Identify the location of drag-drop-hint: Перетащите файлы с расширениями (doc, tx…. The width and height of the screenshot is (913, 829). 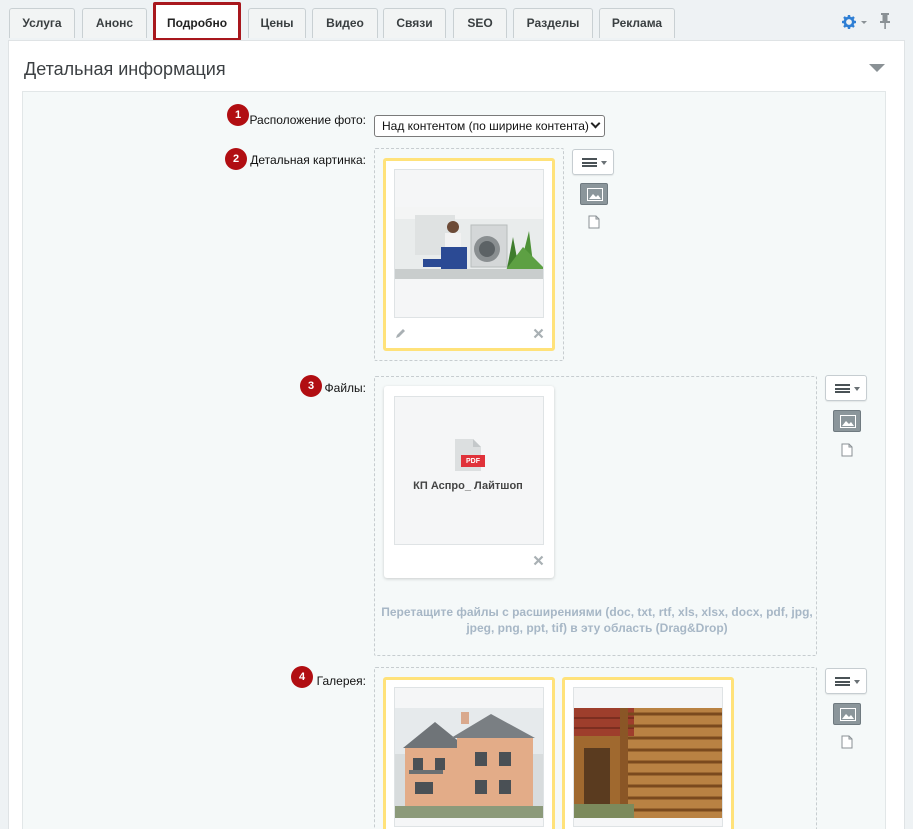
(597, 620).